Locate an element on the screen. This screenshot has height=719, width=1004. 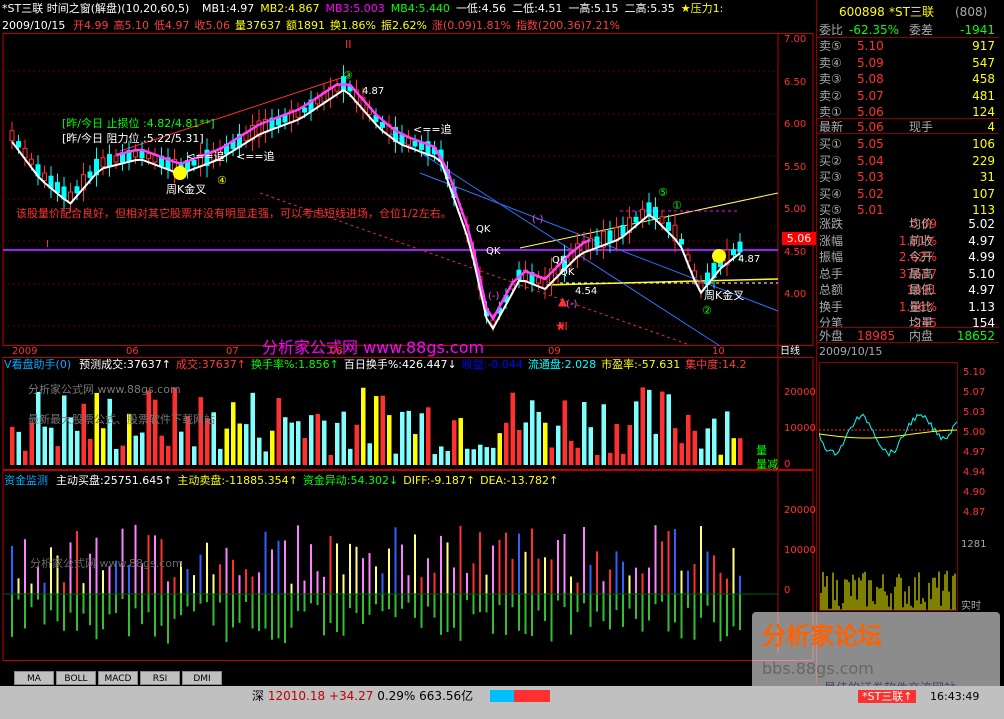
sell-row-price: 5.09 is located at coordinates (870, 62).